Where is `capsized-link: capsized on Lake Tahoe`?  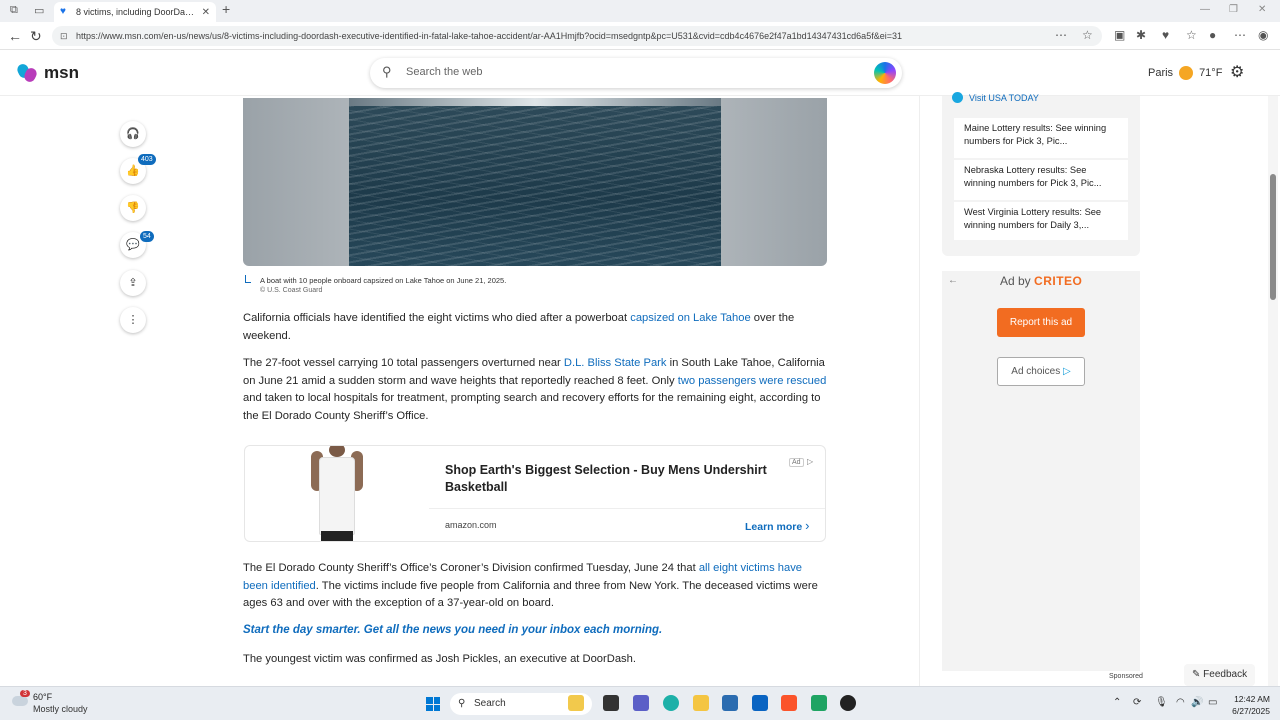
capsized-link: capsized on Lake Tahoe is located at coordinates (690, 318).